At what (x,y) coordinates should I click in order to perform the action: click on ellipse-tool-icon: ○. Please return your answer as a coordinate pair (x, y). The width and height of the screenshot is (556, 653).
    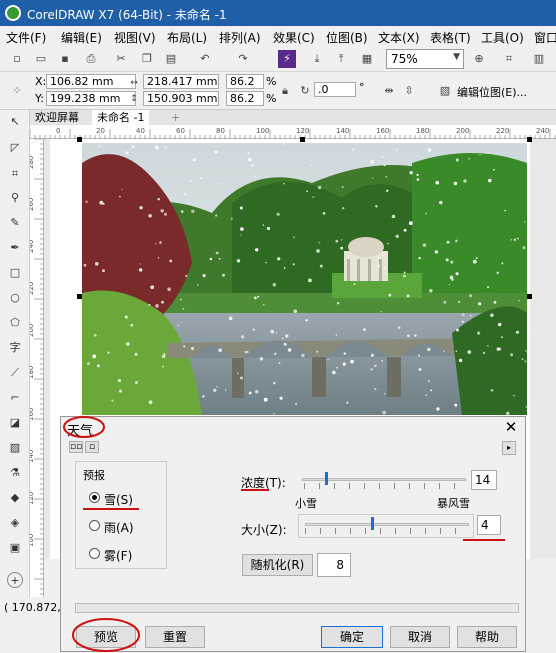
    Looking at the image, I should click on (15, 298).